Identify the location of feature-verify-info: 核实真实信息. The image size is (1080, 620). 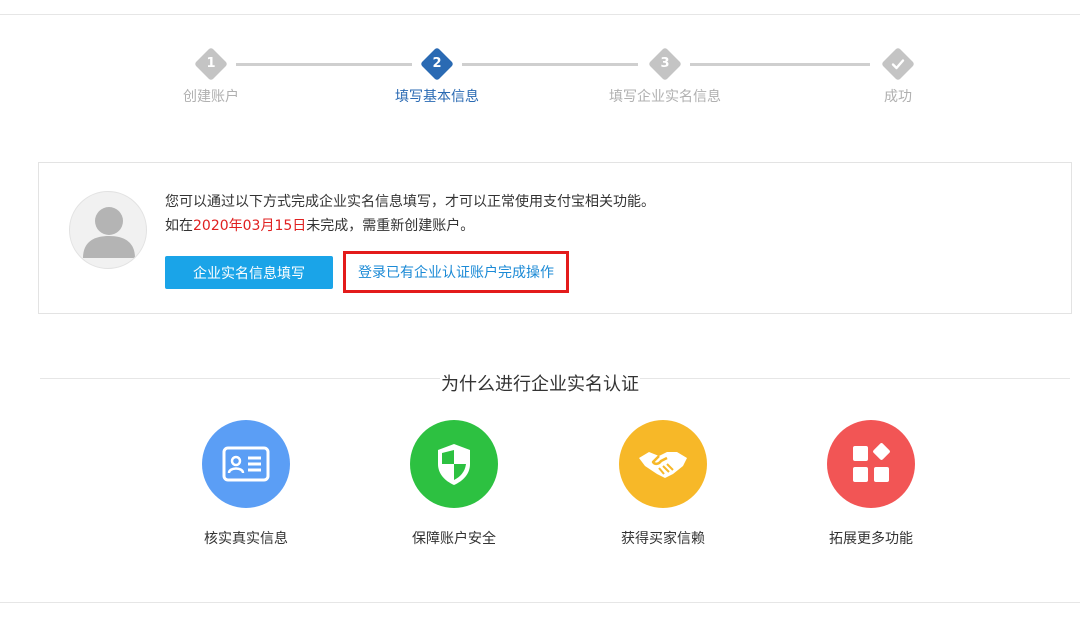
(246, 485).